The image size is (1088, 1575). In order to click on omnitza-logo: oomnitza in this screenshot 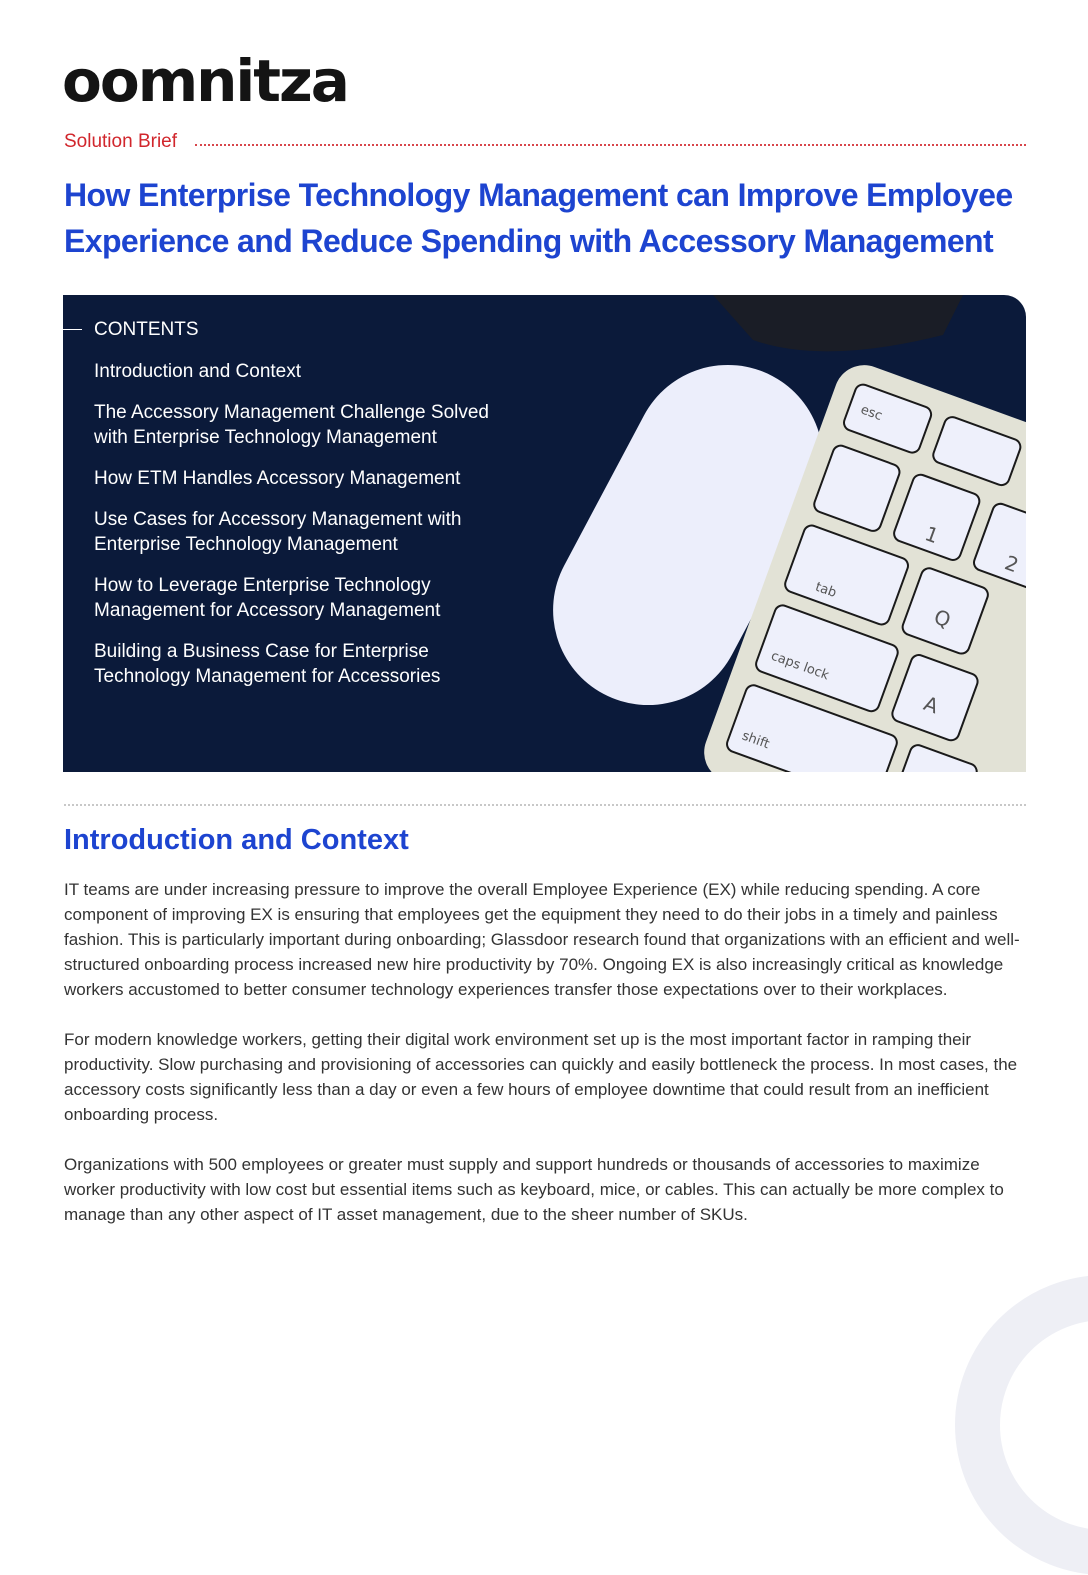, I will do `click(206, 81)`.